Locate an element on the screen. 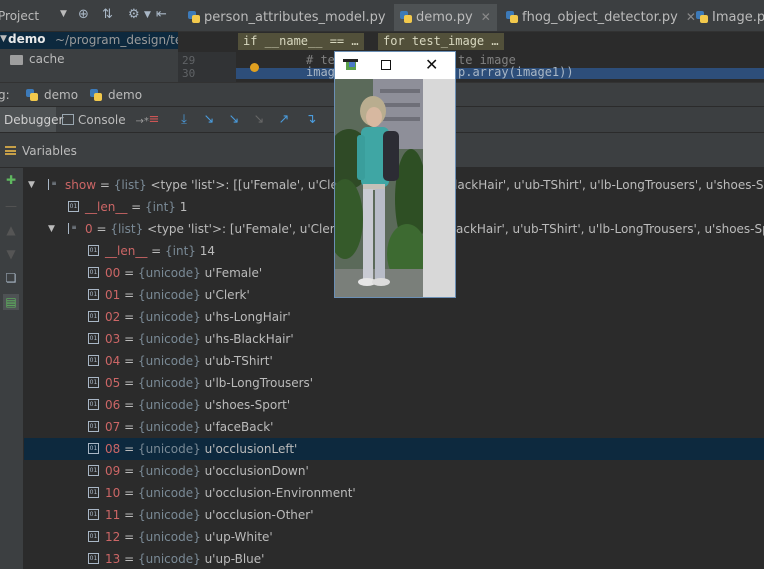 This screenshot has width=764, height=569. step-over-icon: ⤓ is located at coordinates (184, 120).